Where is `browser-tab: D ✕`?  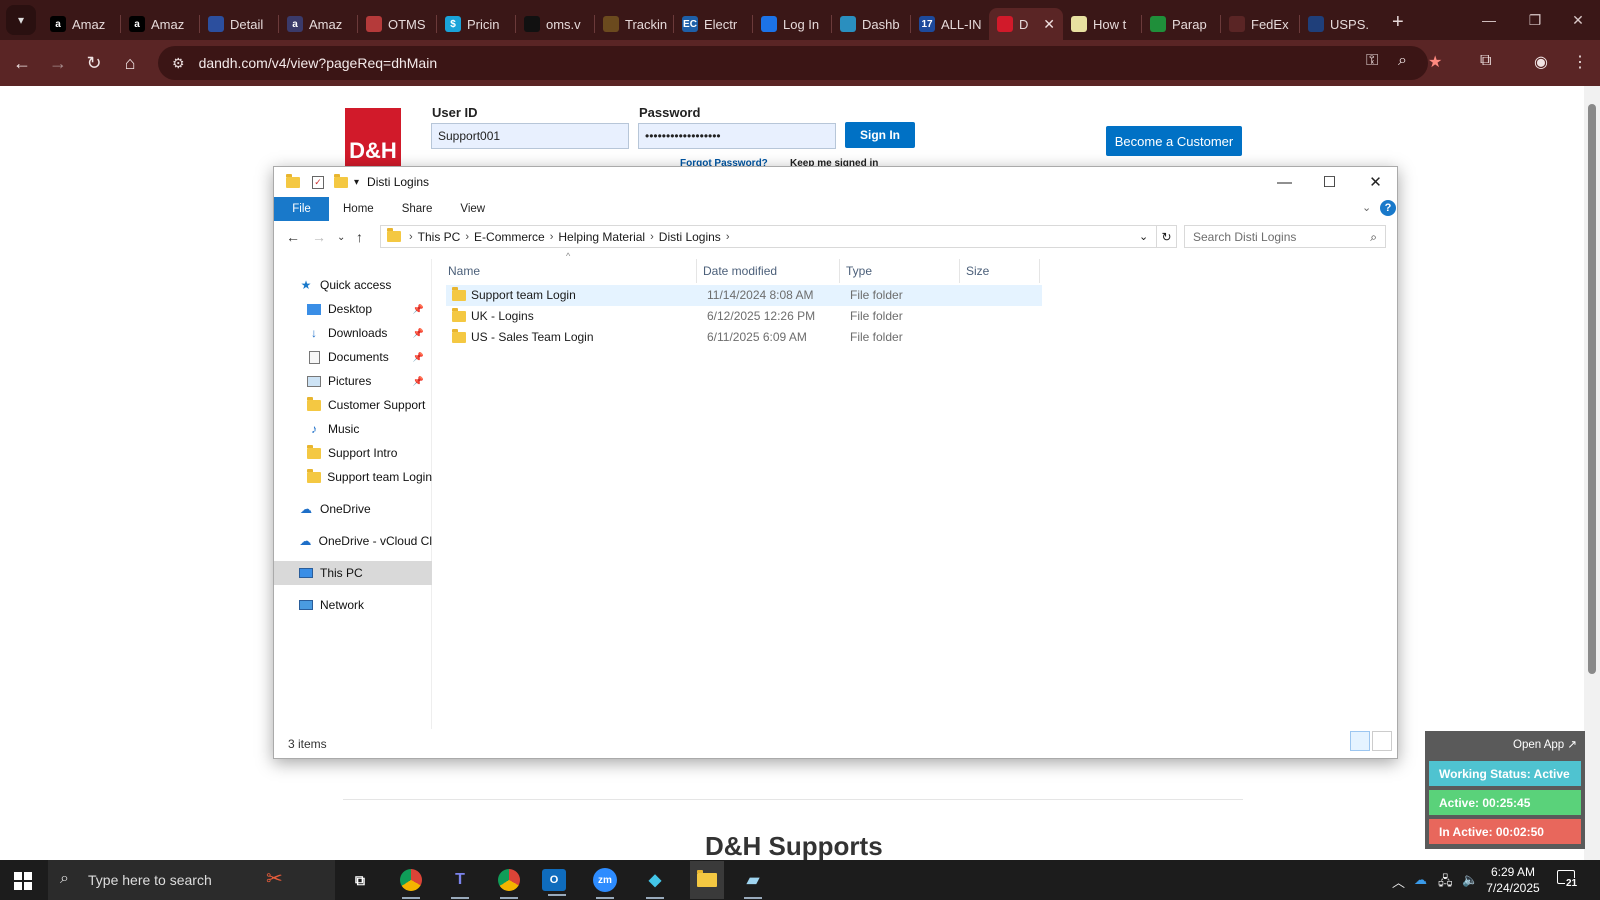
browser-tab: D ✕ is located at coordinates (1026, 24).